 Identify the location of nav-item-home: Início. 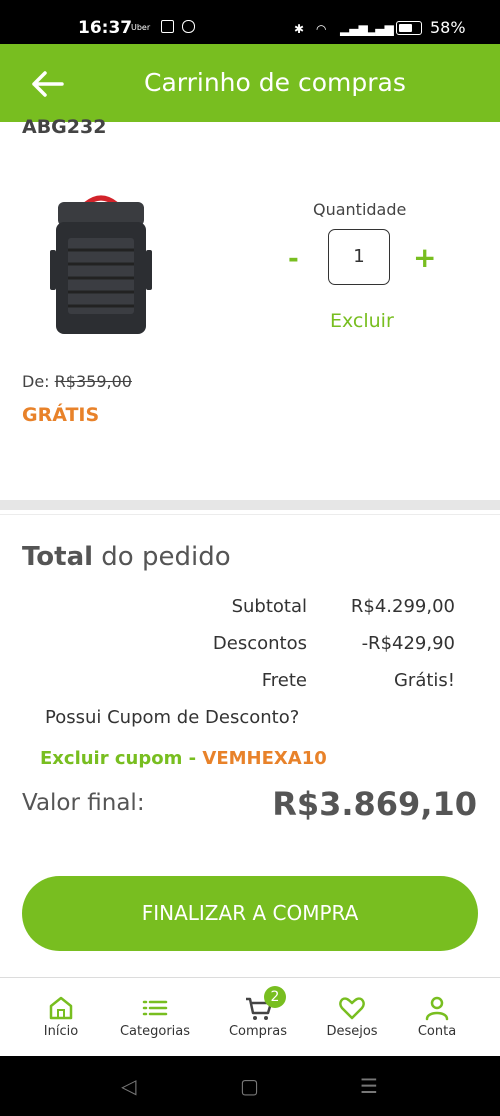
(61, 1017).